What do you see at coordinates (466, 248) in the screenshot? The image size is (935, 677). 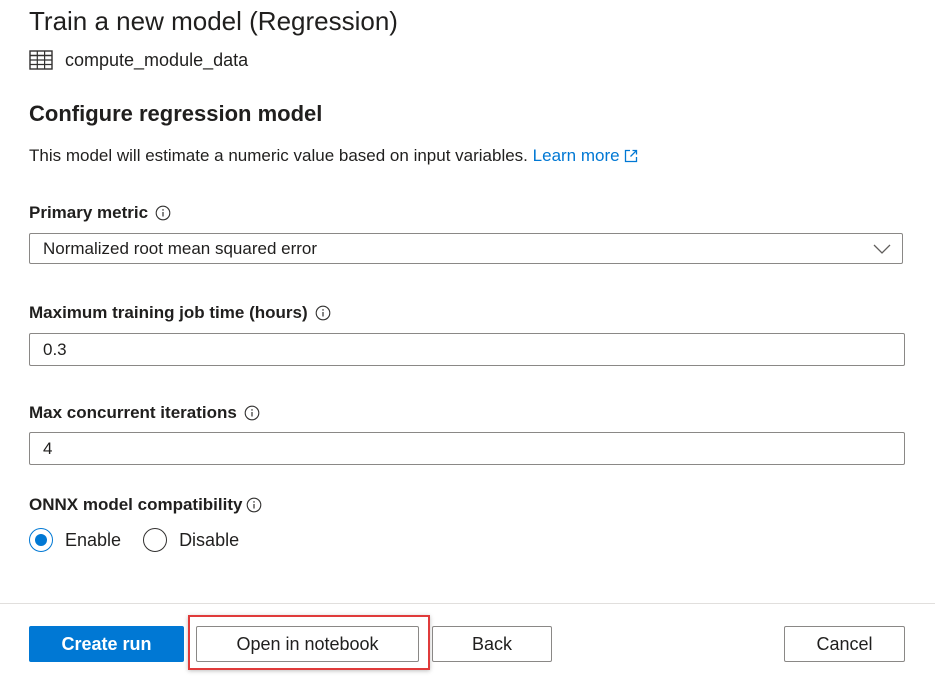 I see `primary-metric-dropdown: Normalized root mean squared error` at bounding box center [466, 248].